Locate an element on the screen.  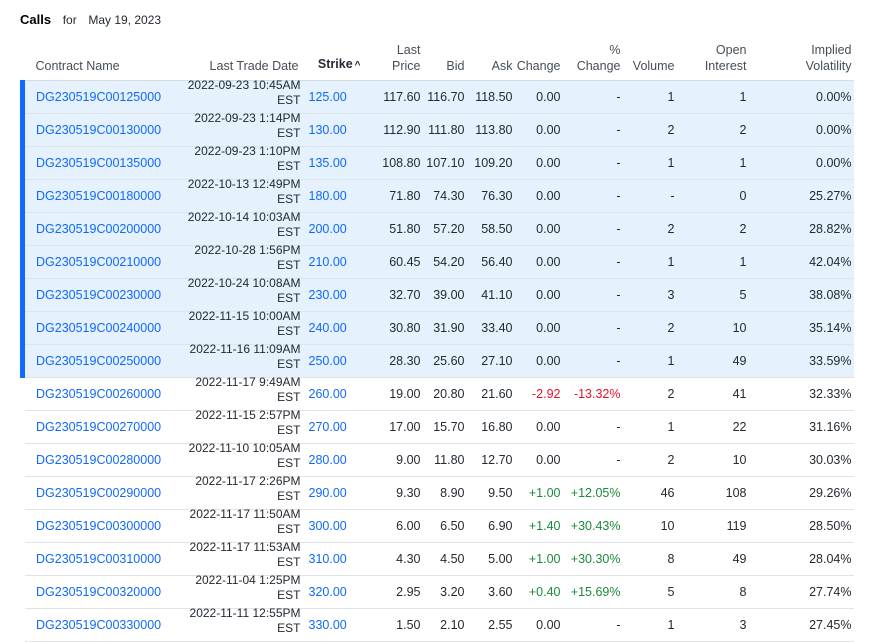
ask-price: 118.50 is located at coordinates (494, 97).